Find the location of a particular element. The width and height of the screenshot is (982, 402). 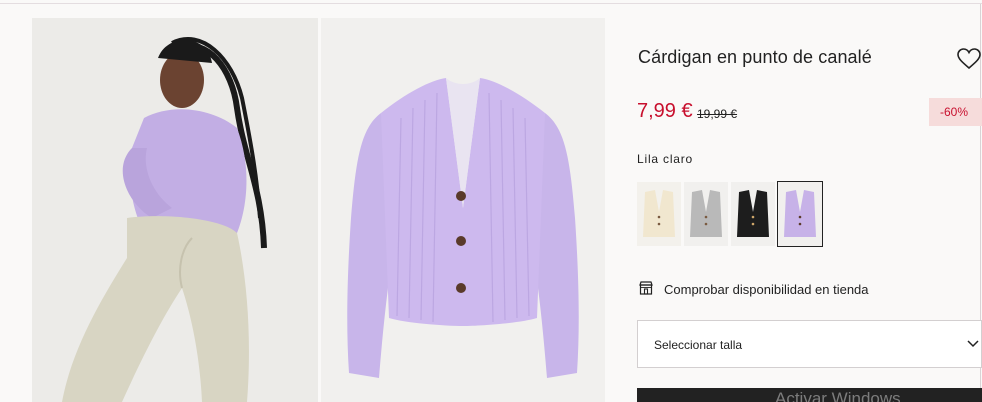

discount-badge: -60% is located at coordinates (955, 112).